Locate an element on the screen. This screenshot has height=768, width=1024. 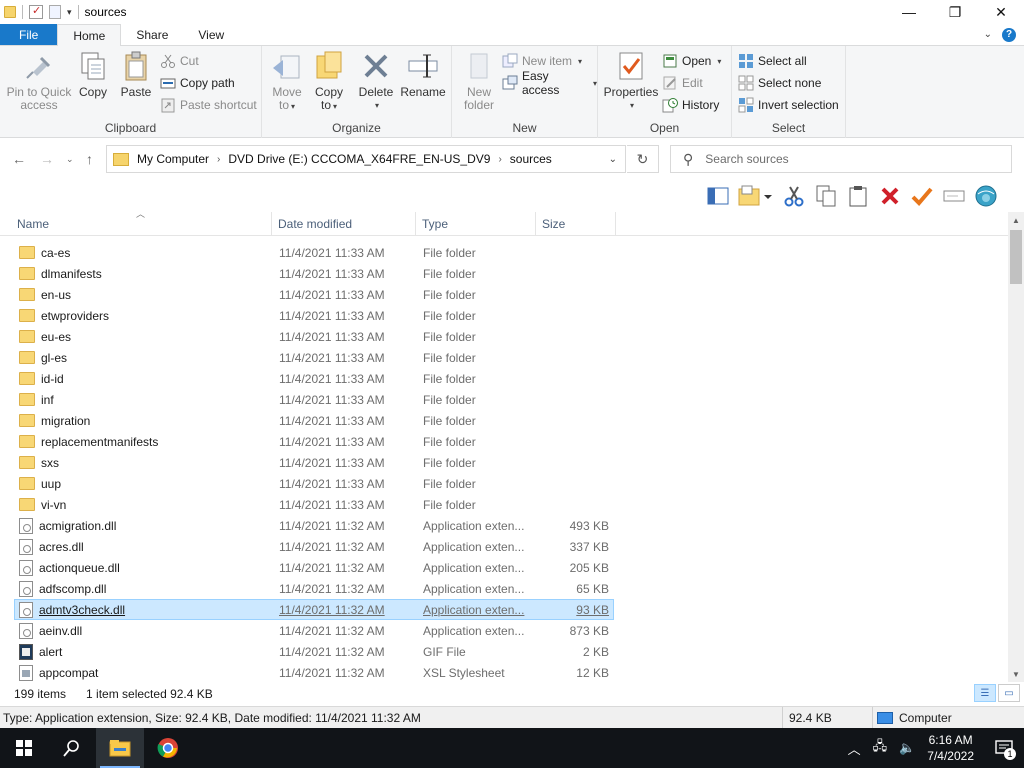
select-all-button: Select all is located at coordinates (772, 61).